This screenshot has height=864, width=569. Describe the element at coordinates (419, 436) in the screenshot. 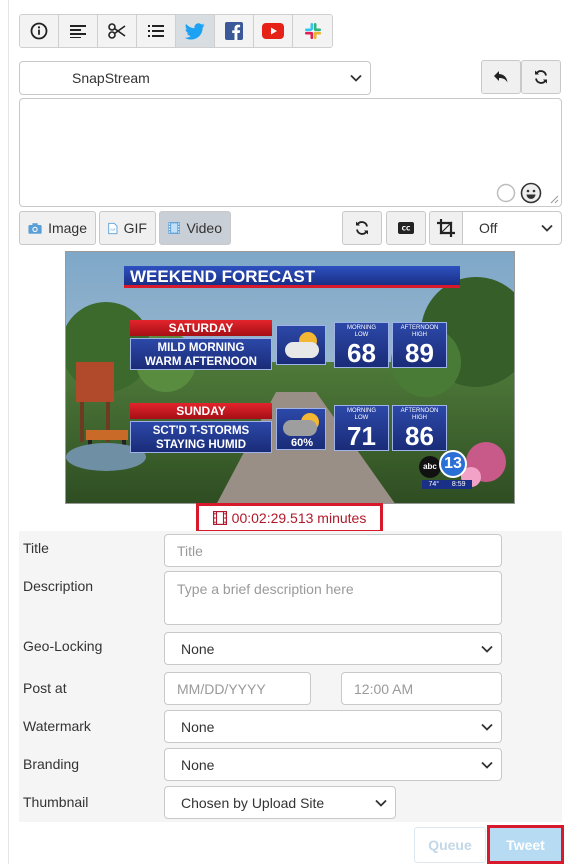

I see `high-temp: 86` at that location.